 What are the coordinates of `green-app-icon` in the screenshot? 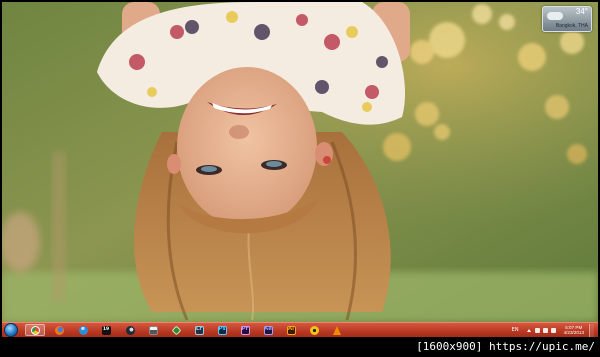 It's located at (176, 330).